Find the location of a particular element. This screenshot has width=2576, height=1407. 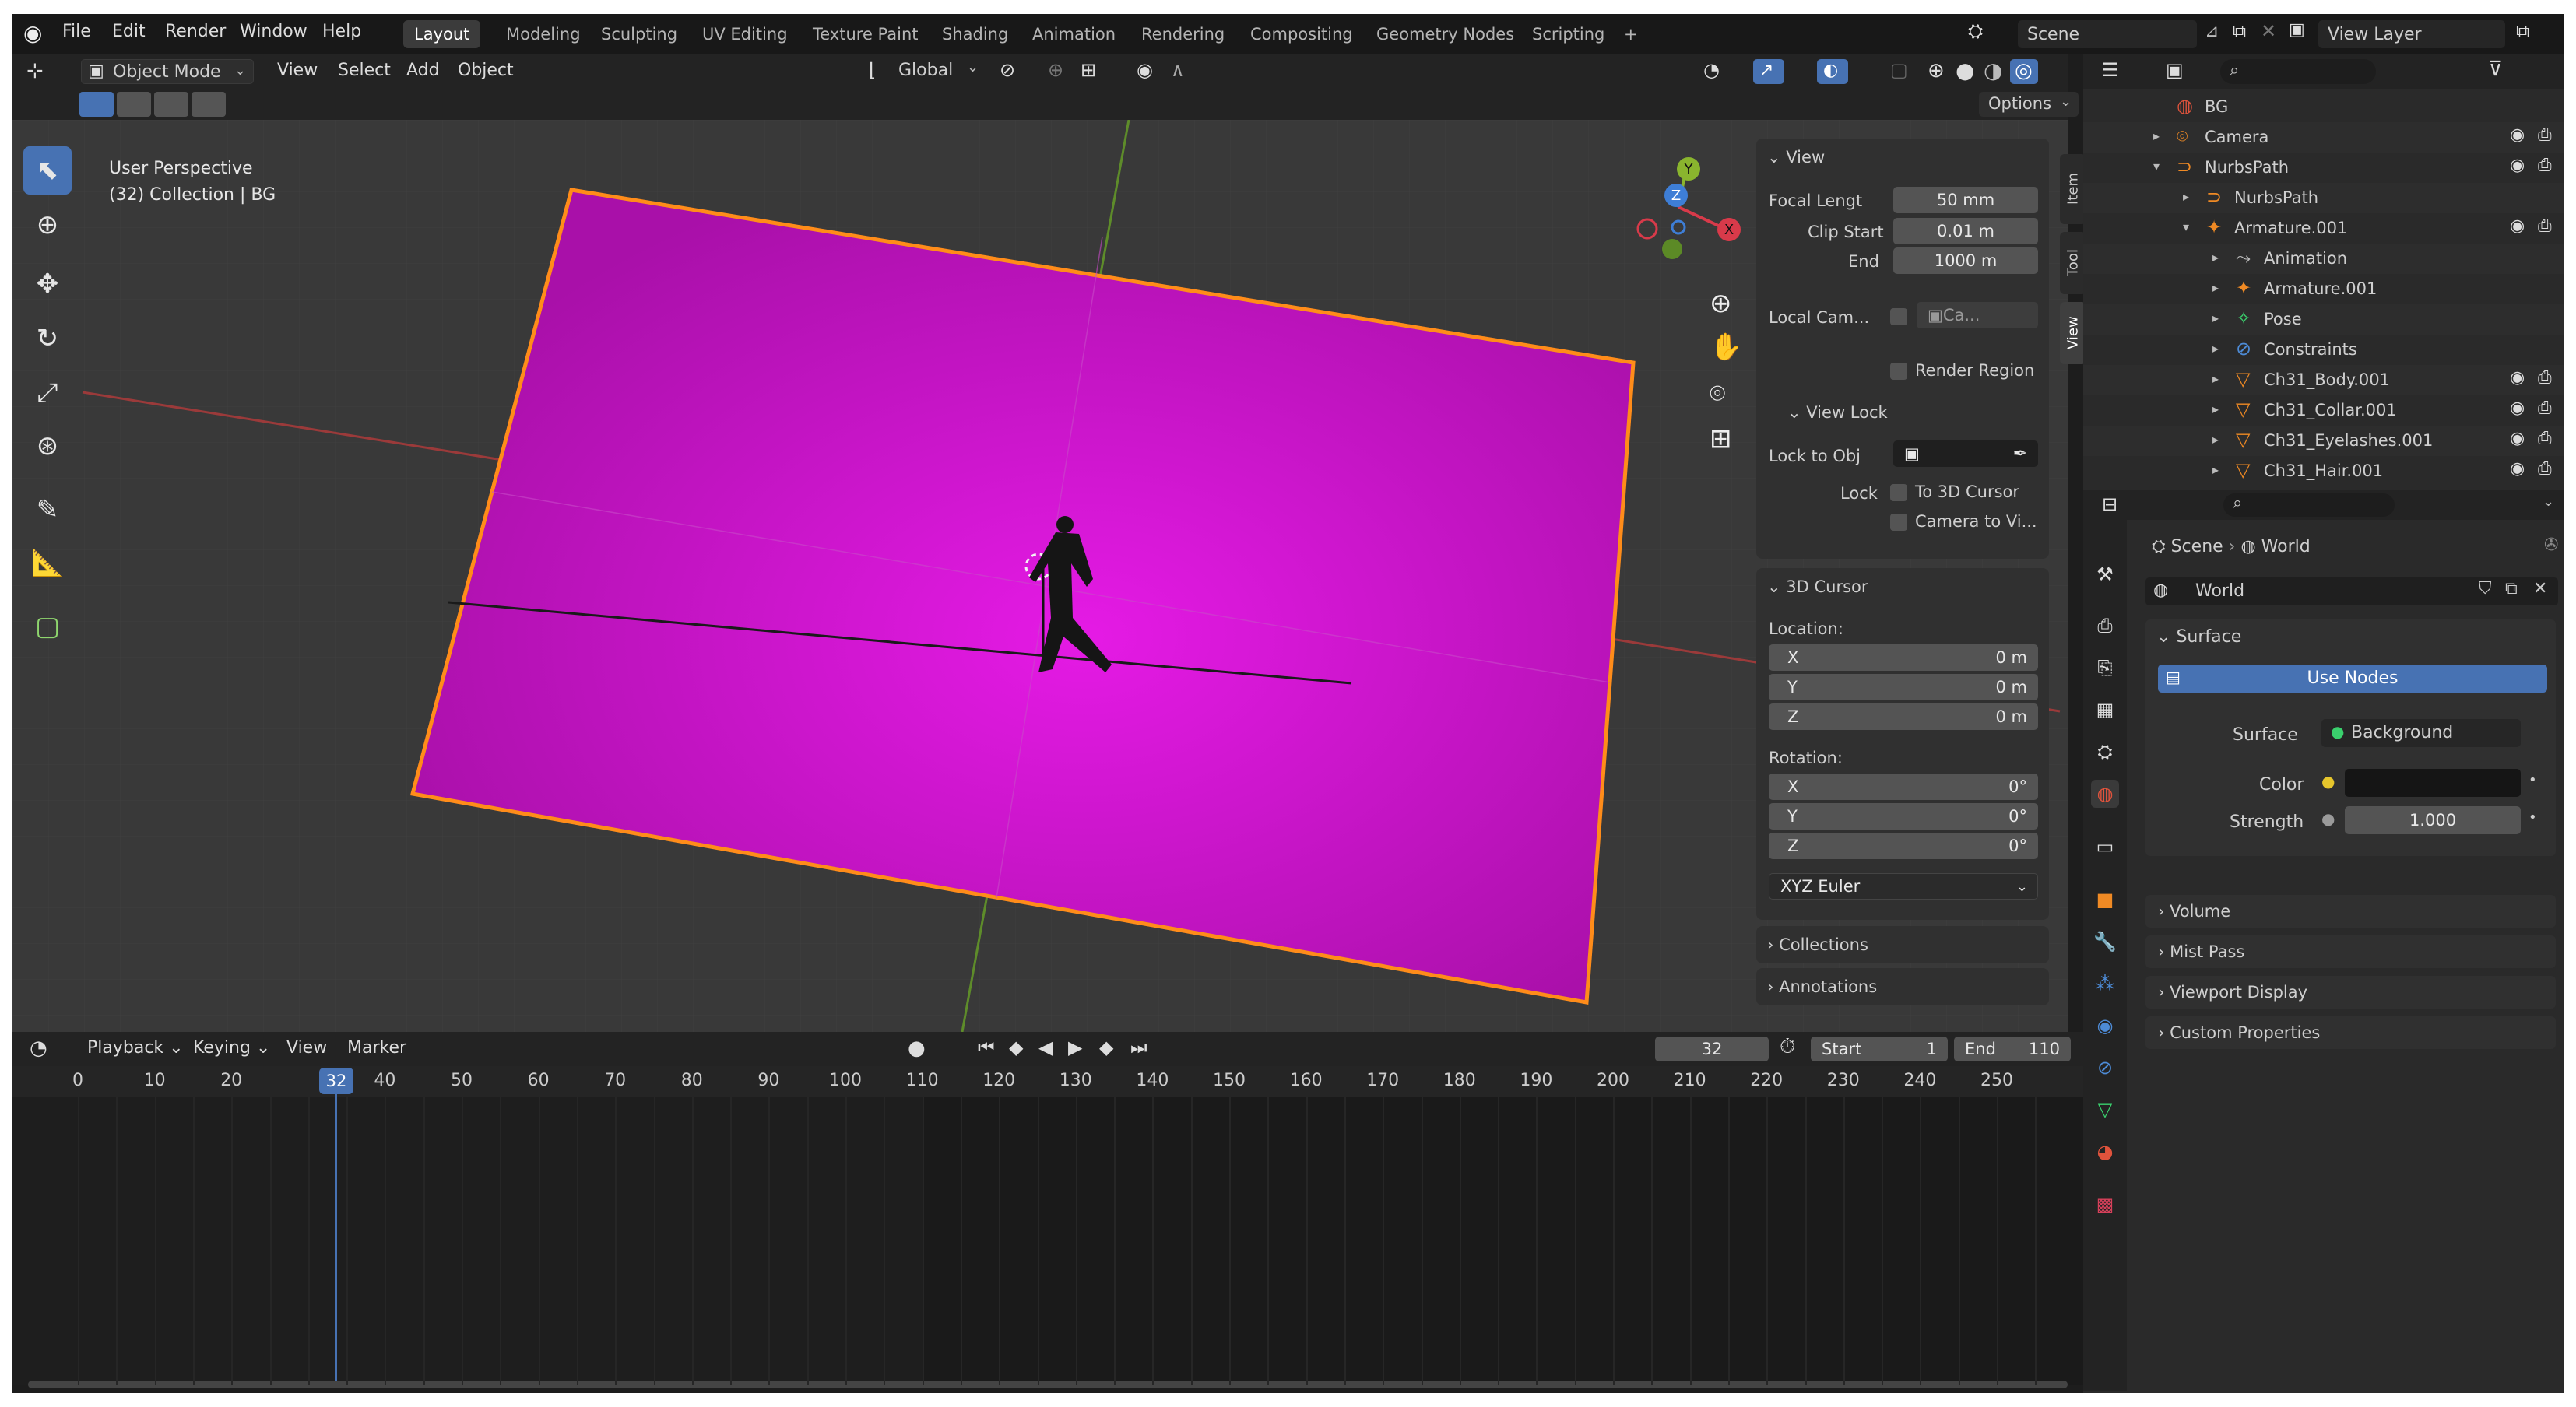

rotation-mode-dropdown: XYZ Euler ⌄ is located at coordinates (1904, 886).